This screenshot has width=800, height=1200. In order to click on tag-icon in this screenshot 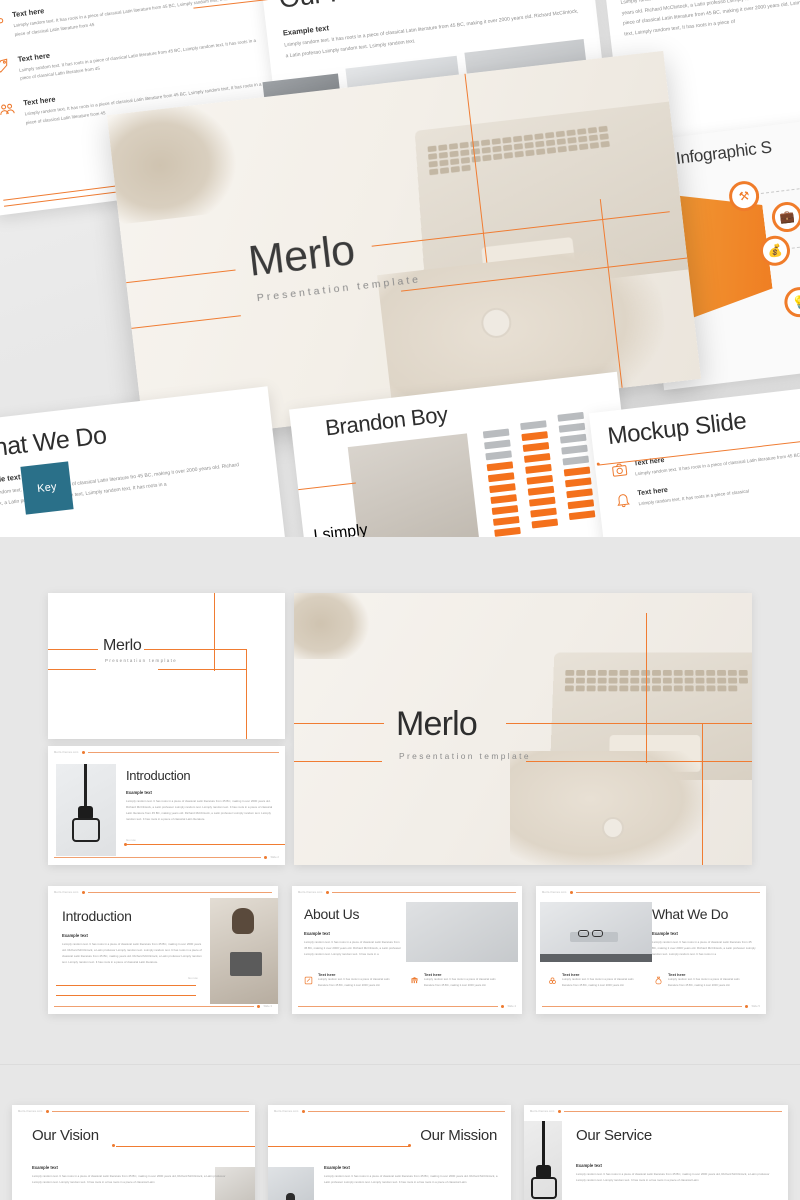, I will do `click(5, 65)`.